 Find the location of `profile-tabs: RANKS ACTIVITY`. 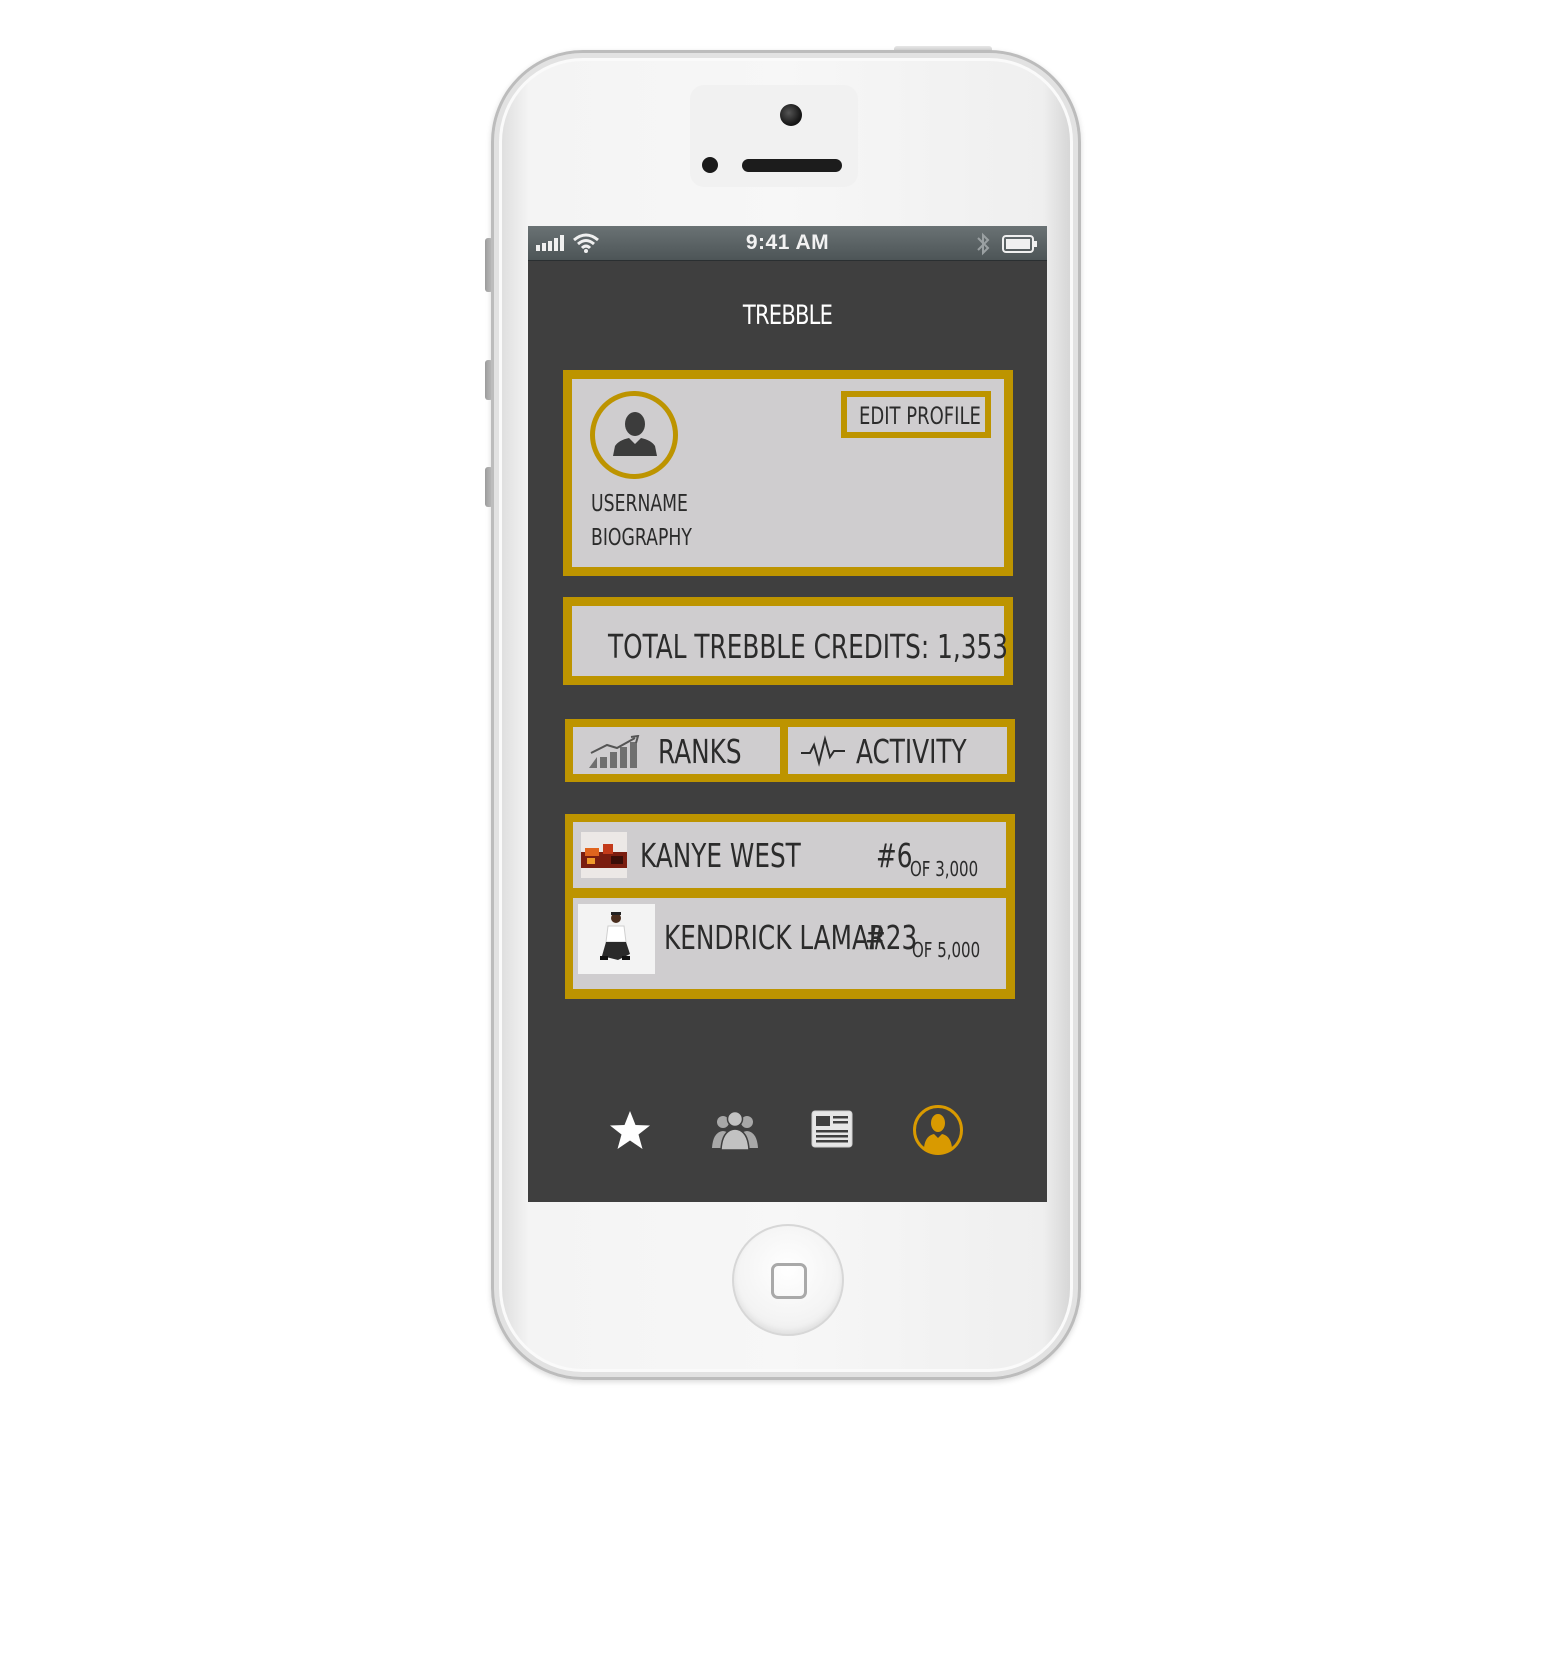

profile-tabs: RANKS ACTIVITY is located at coordinates (790, 750).